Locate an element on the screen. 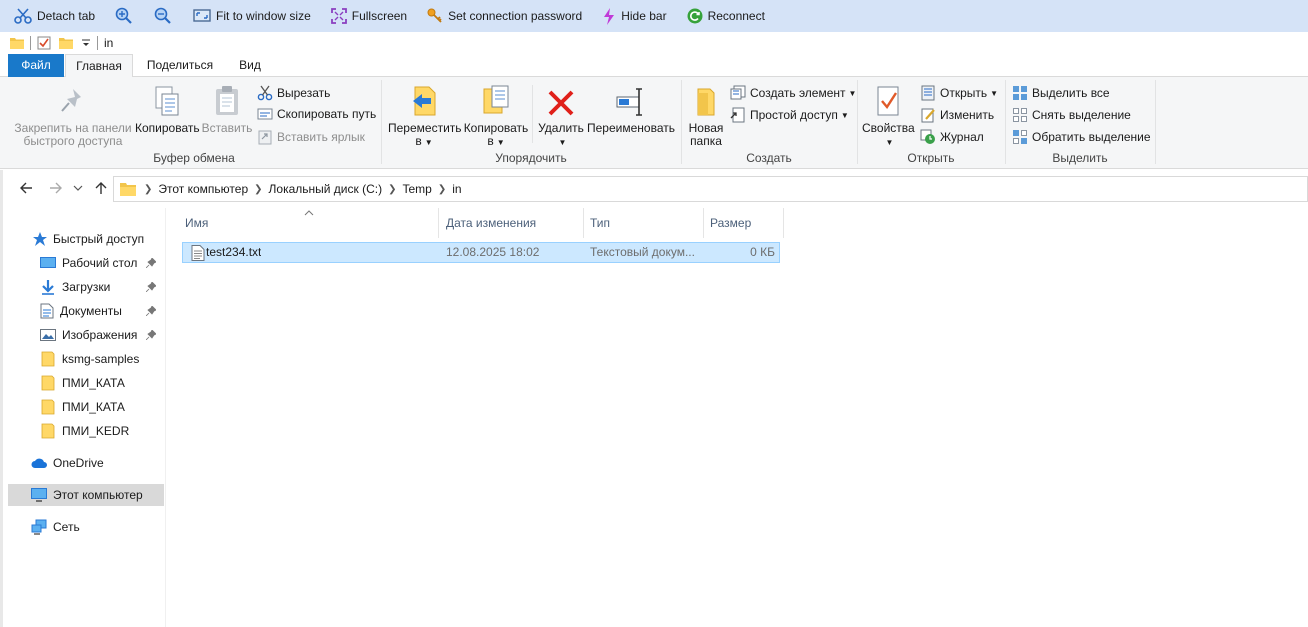 This screenshot has width=1308, height=627. nav-network: Сеть is located at coordinates (55, 527).